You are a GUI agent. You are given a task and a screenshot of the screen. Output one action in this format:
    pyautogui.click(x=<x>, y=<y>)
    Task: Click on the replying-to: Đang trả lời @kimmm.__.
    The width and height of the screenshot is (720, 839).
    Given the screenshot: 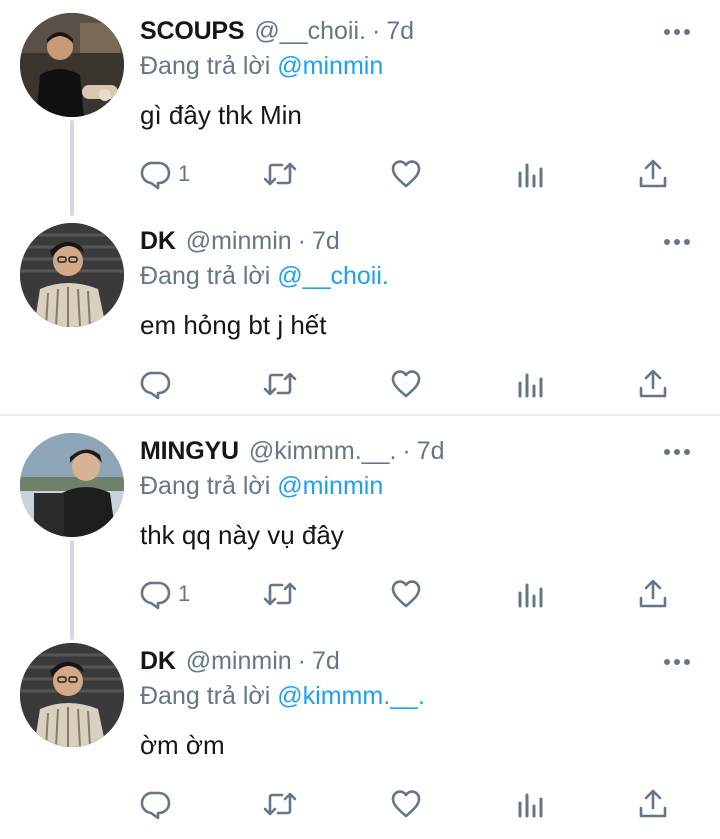 What is the action you would take?
    pyautogui.click(x=282, y=696)
    